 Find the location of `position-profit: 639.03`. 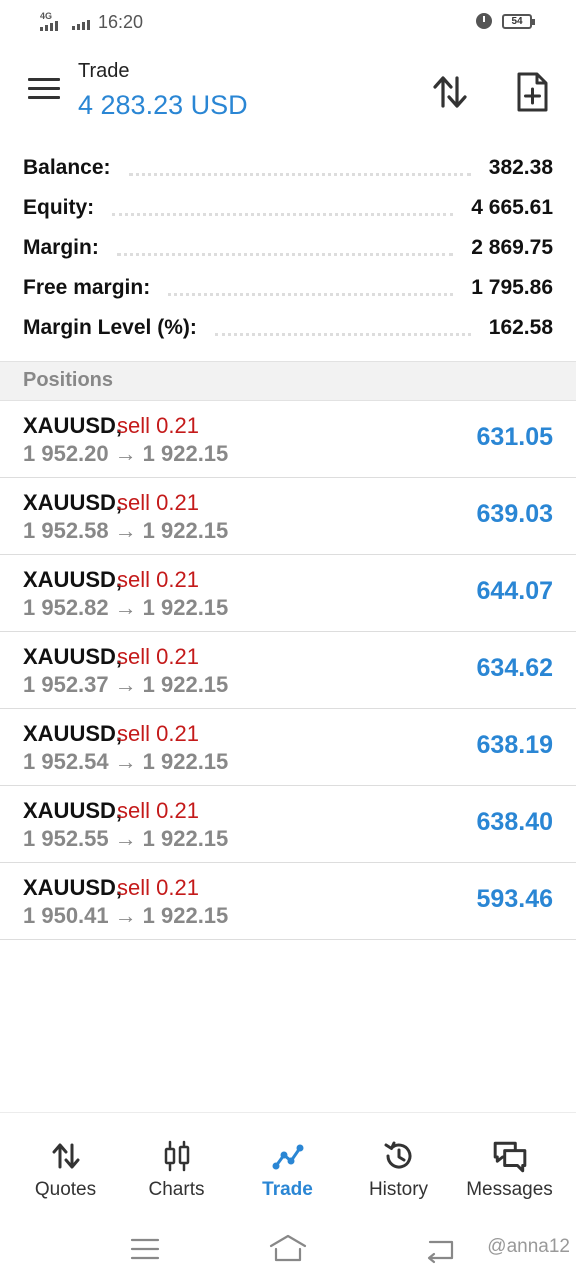

position-profit: 639.03 is located at coordinates (514, 514).